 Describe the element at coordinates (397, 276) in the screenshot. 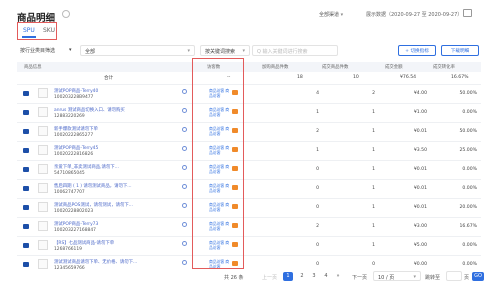

I see `page-size-select: 10 / 页 ▾` at that location.